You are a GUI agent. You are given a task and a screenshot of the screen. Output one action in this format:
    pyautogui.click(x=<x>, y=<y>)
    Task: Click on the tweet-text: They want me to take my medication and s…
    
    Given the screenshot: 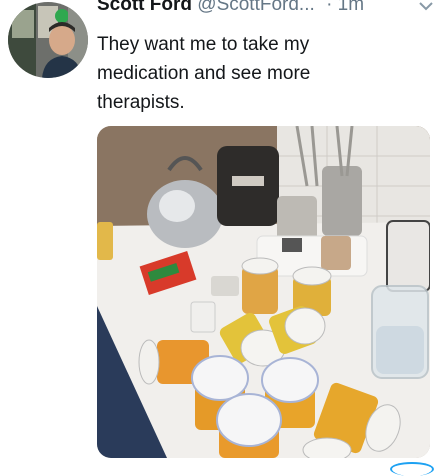 What is the action you would take?
    pyautogui.click(x=204, y=73)
    